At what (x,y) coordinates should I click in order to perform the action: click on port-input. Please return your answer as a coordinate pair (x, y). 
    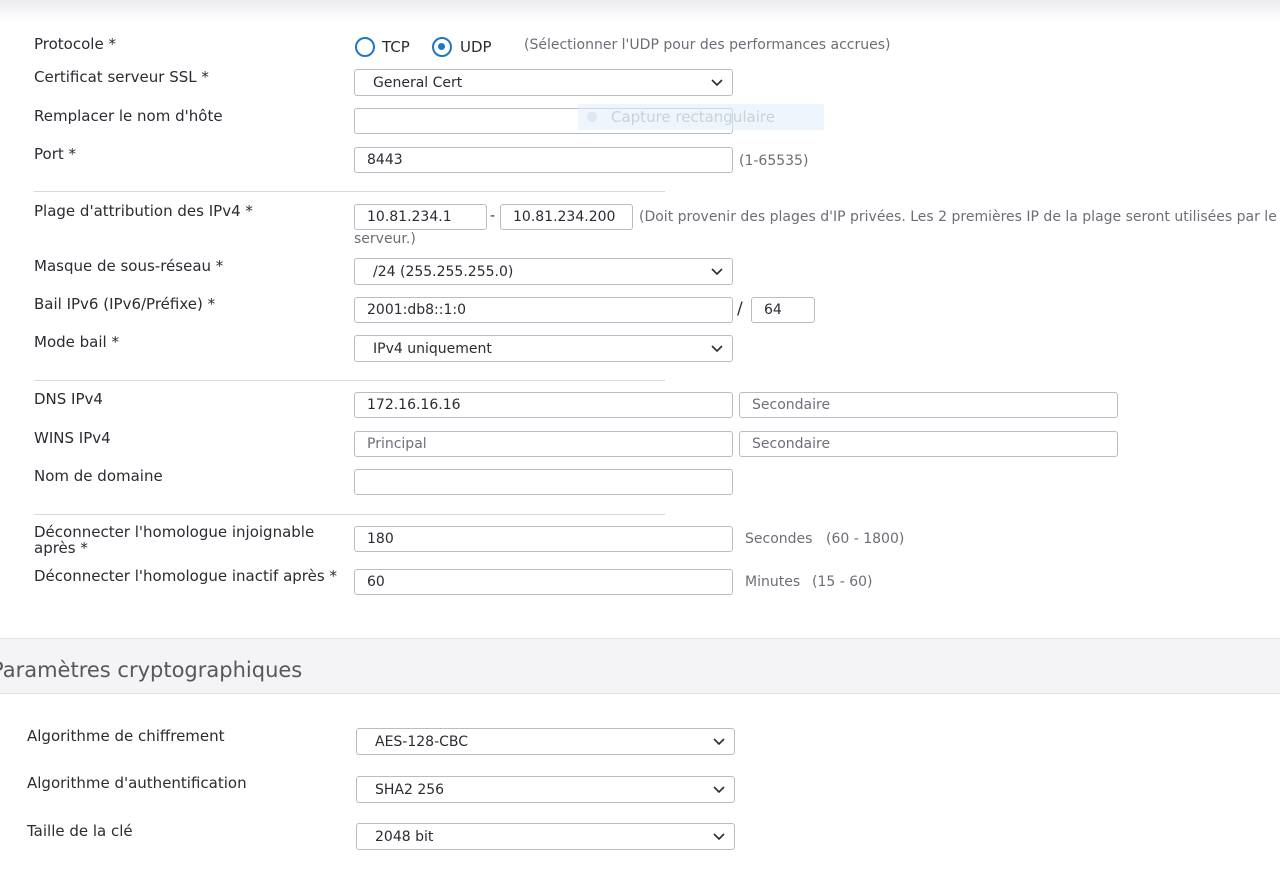
    Looking at the image, I should click on (543, 160).